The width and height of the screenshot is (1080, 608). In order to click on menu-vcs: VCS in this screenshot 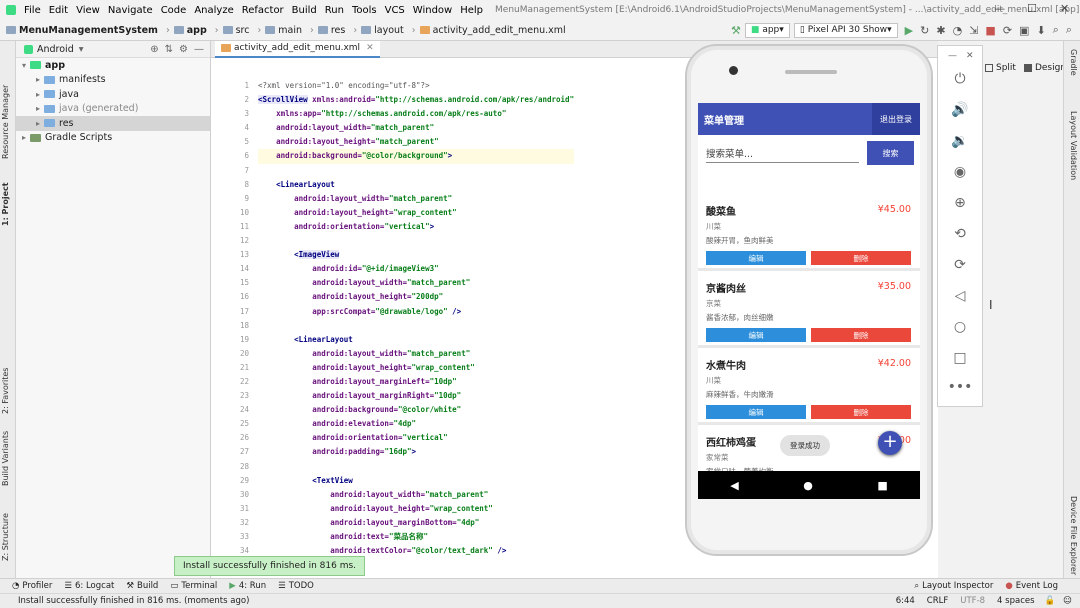, I will do `click(395, 10)`.